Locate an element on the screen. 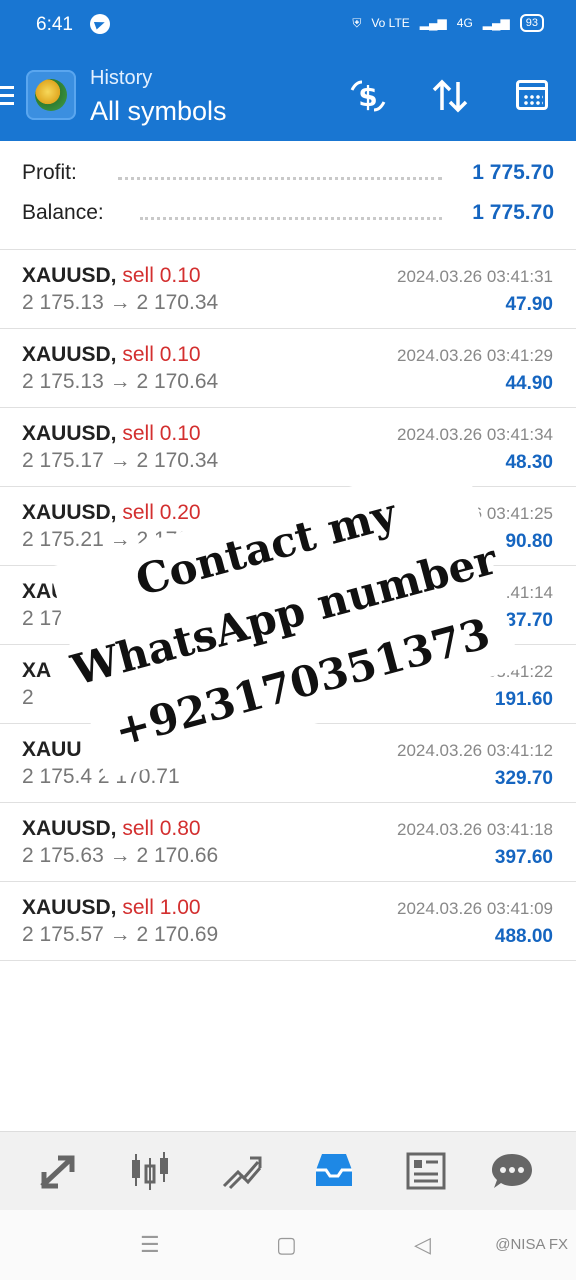 Image resolution: width=576 pixels, height=1280 pixels. quotes-icon is located at coordinates (58, 1171).